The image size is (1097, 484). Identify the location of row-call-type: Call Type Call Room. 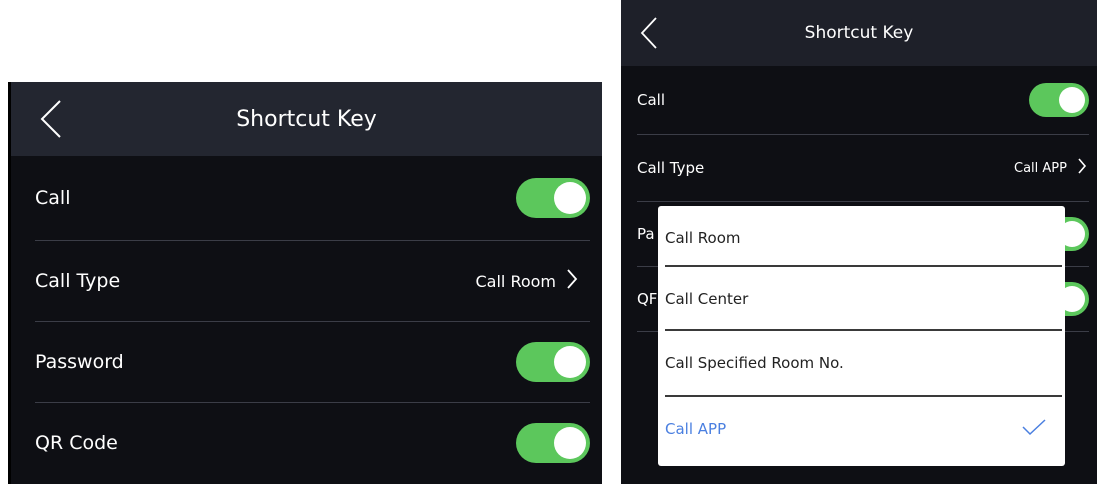
(306, 281).